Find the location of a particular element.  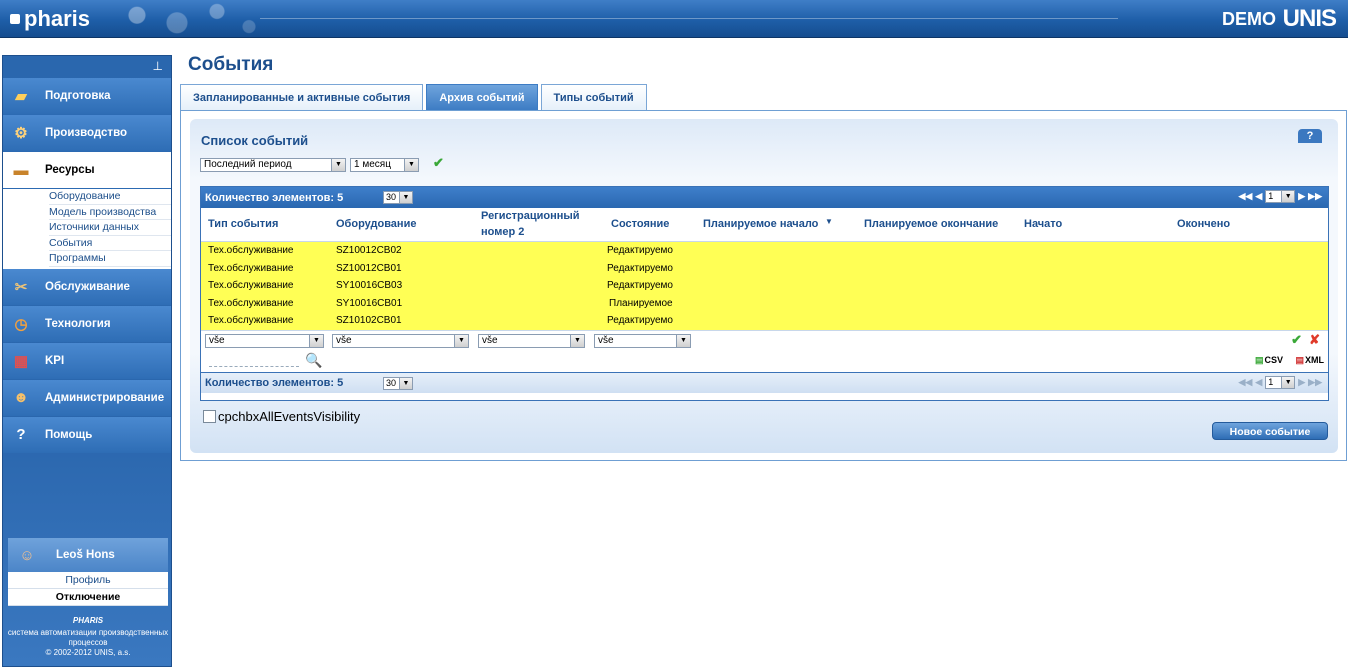

page-value: 1 is located at coordinates (1271, 196).